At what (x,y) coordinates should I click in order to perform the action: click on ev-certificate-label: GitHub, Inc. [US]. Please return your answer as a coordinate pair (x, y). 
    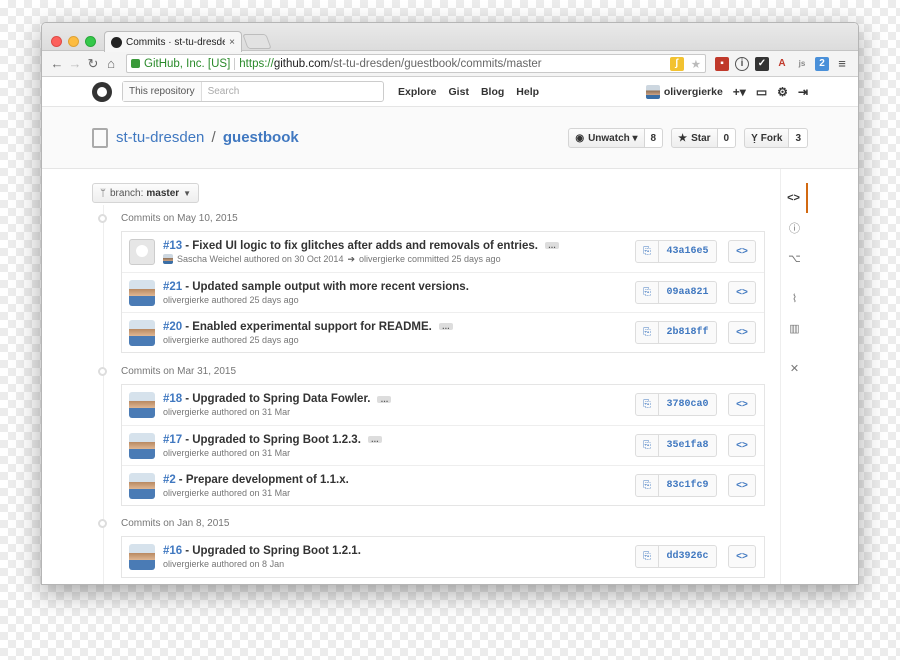
    Looking at the image, I should click on (190, 63).